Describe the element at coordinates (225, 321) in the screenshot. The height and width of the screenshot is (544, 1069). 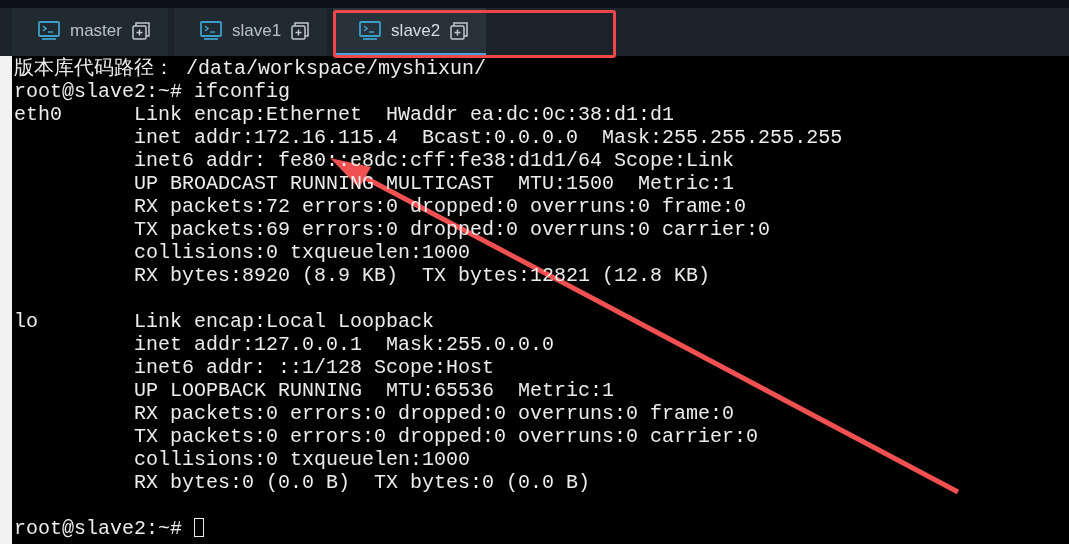
I see `terminal-line: lo Link encap:Local Loopback` at that location.